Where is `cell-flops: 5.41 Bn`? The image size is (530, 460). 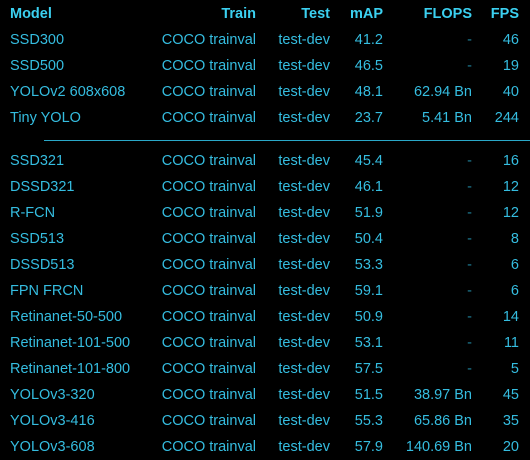
cell-flops: 5.41 Bn is located at coordinates (447, 118).